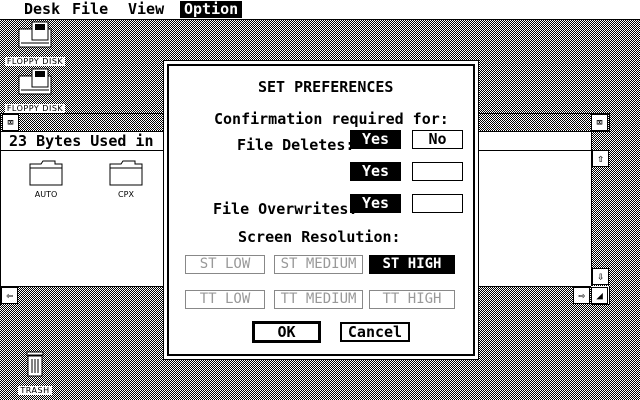 The width and height of the screenshot is (640, 400). I want to click on folder-label: AUTO, so click(46, 194).